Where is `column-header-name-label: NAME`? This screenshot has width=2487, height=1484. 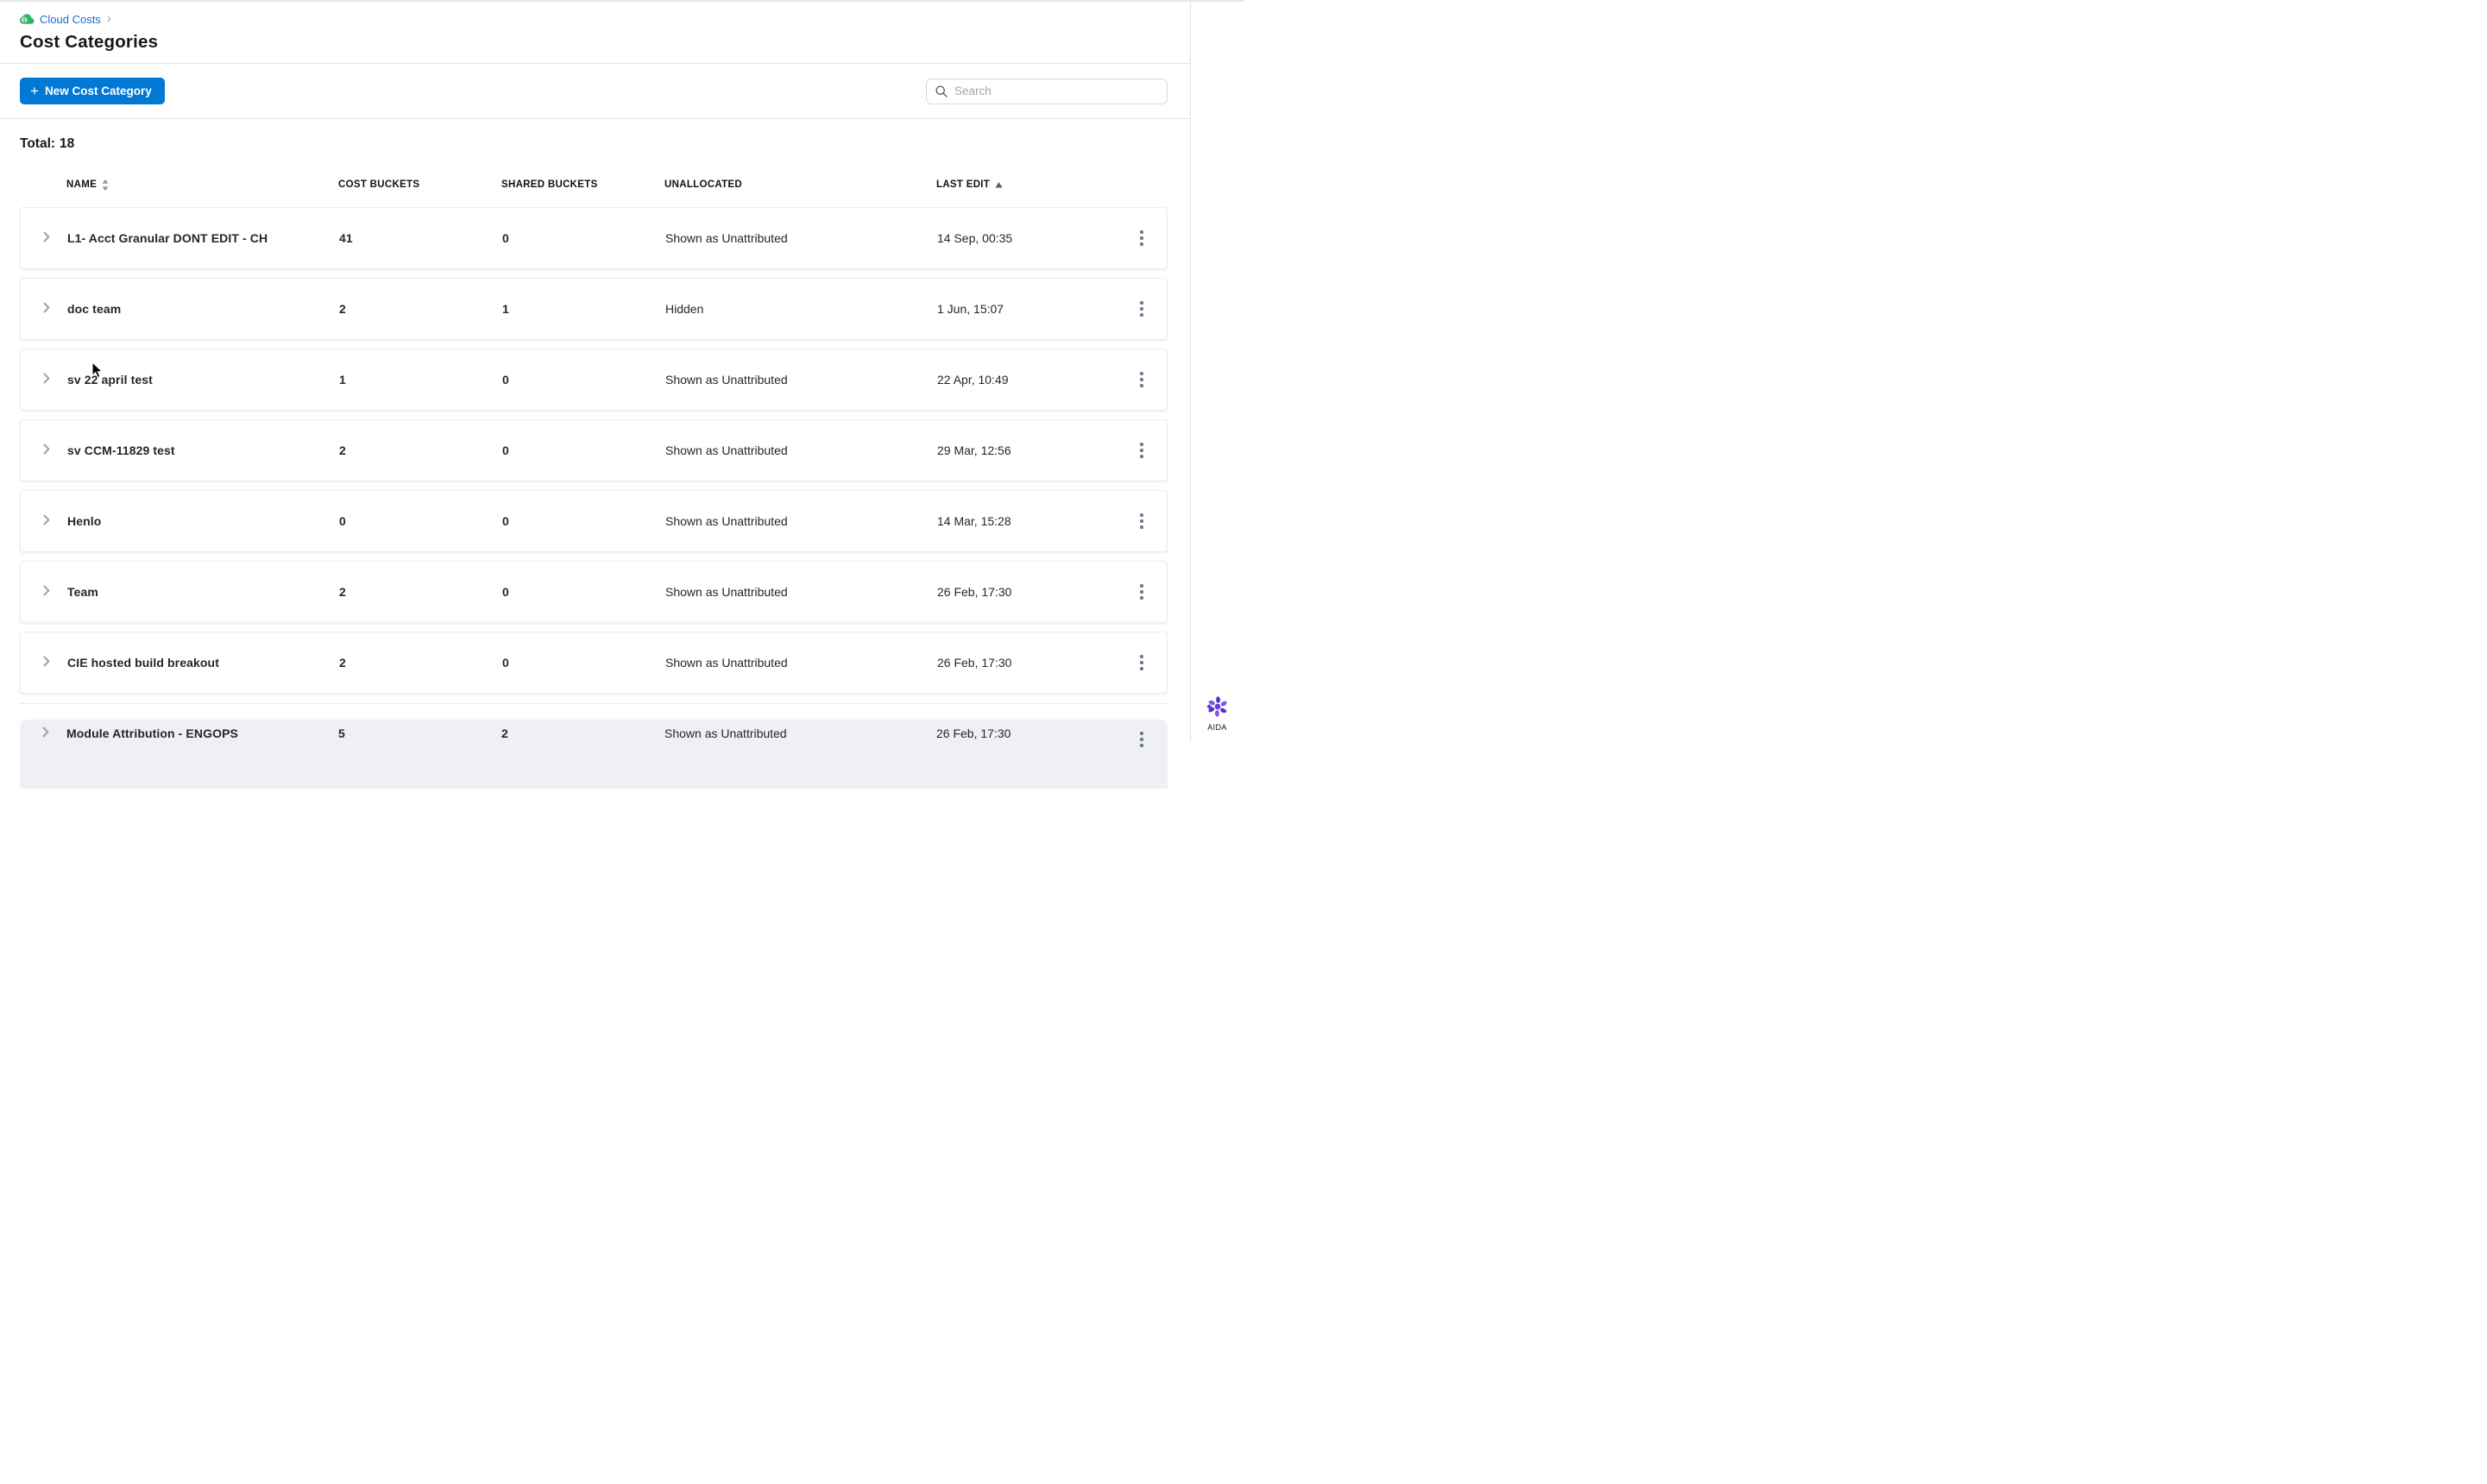 column-header-name-label: NAME is located at coordinates (82, 184).